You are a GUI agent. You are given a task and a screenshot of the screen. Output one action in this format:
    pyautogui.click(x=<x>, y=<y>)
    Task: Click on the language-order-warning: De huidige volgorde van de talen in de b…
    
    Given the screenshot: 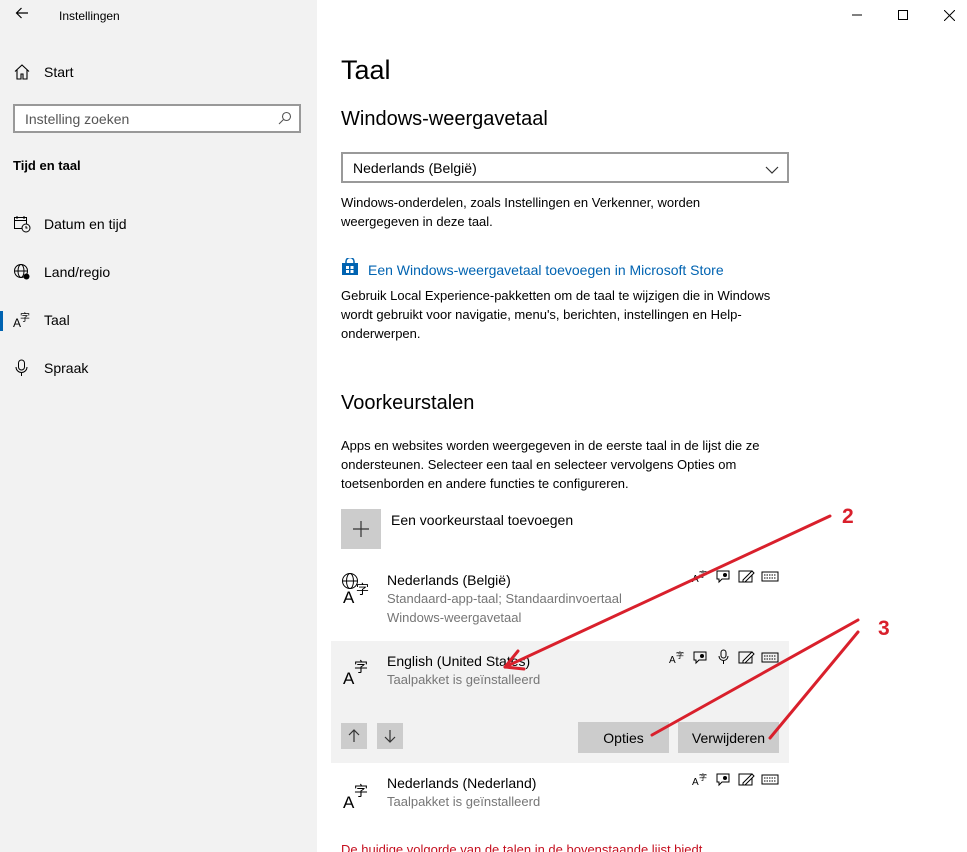 What is the action you would take?
    pyautogui.click(x=522, y=847)
    